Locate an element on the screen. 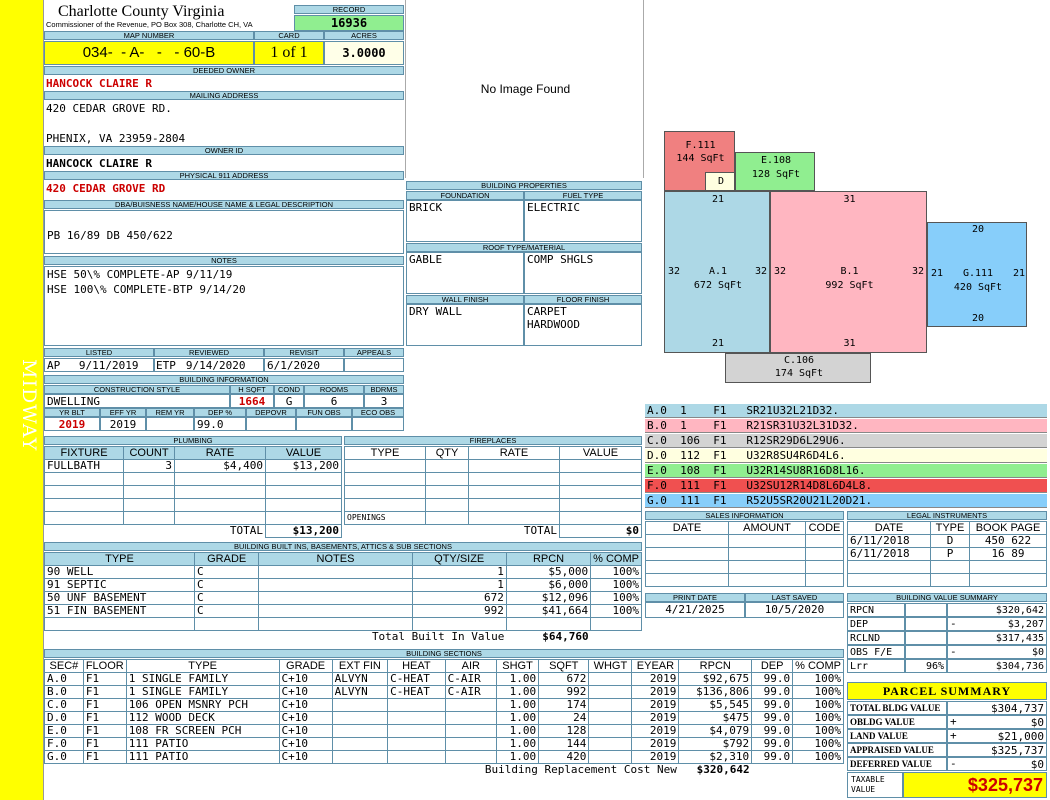 The height and width of the screenshot is (800, 1050). funobs-label: FUN OBS is located at coordinates (324, 412).